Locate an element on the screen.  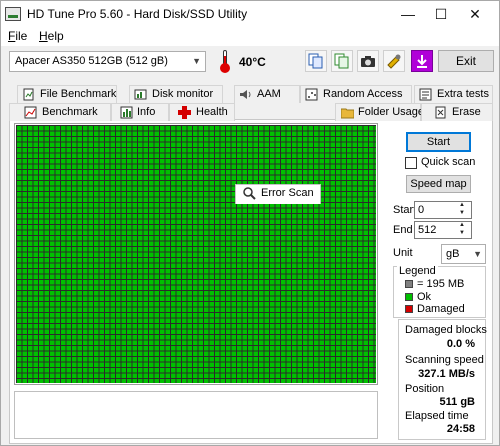
window-title: HD Tune Pro 5.60 - Hard Disk/SSD Utility is located at coordinates (137, 14).